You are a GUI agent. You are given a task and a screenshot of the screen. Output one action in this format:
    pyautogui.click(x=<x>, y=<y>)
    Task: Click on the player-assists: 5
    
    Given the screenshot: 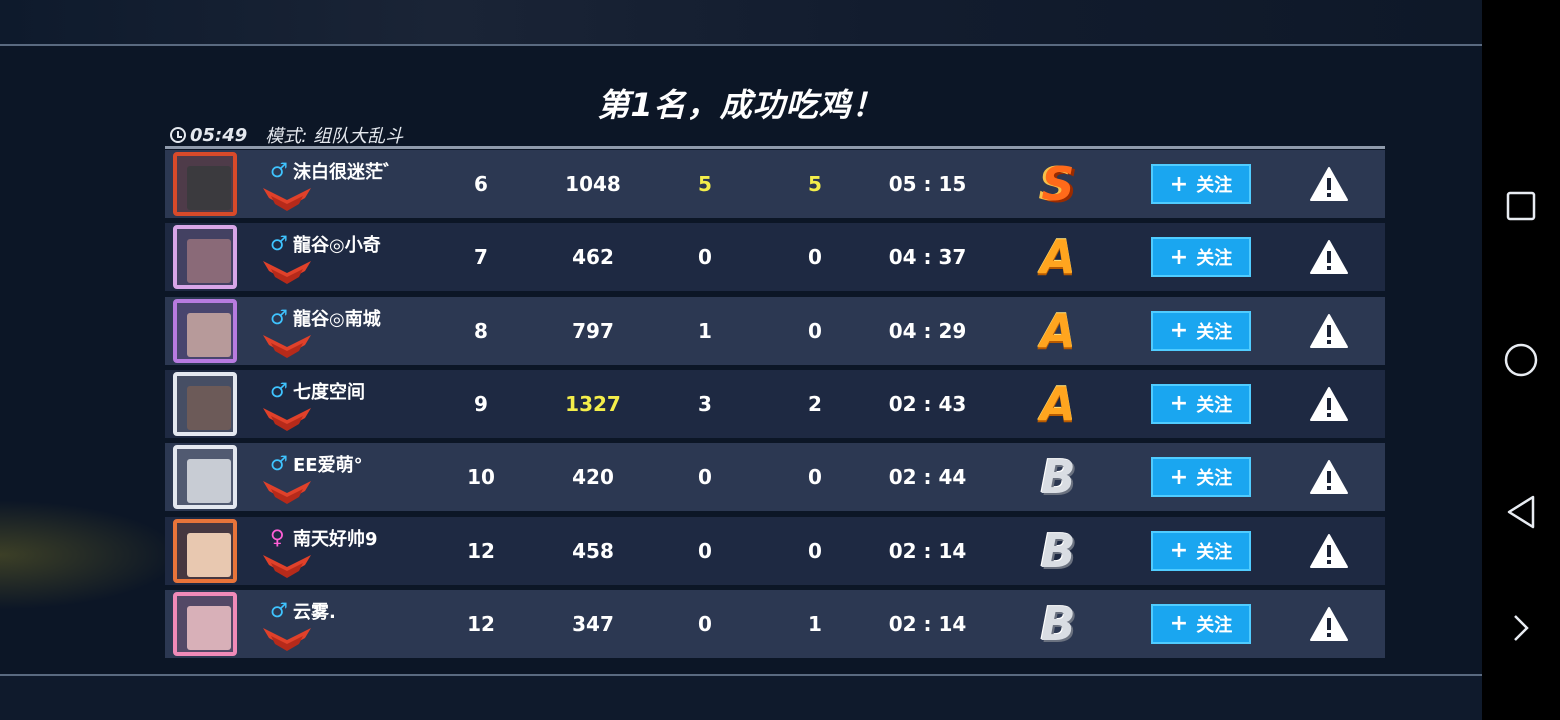 What is the action you would take?
    pyautogui.click(x=815, y=184)
    